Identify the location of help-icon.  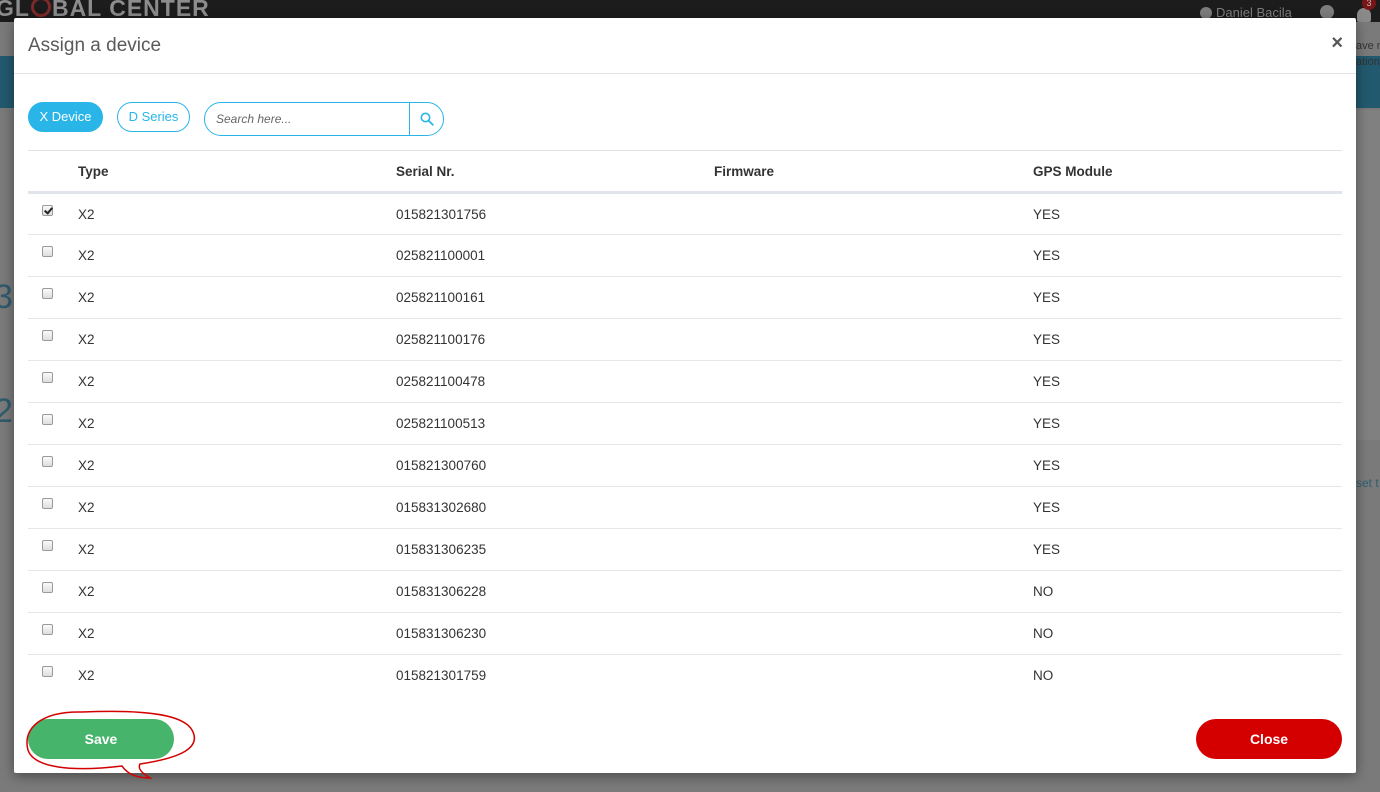
(1327, 12).